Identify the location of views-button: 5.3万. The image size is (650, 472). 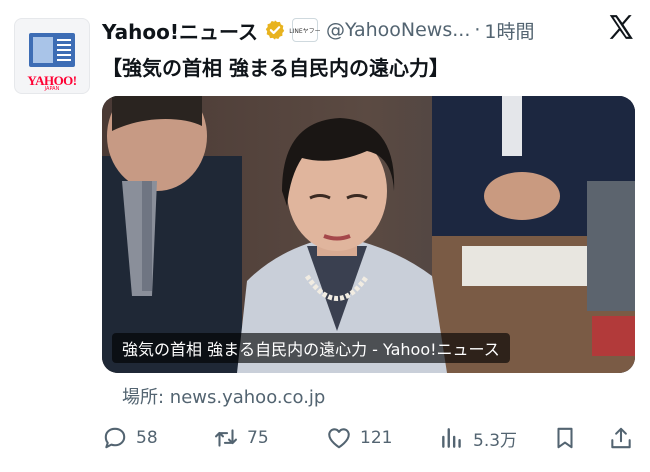
(478, 438).